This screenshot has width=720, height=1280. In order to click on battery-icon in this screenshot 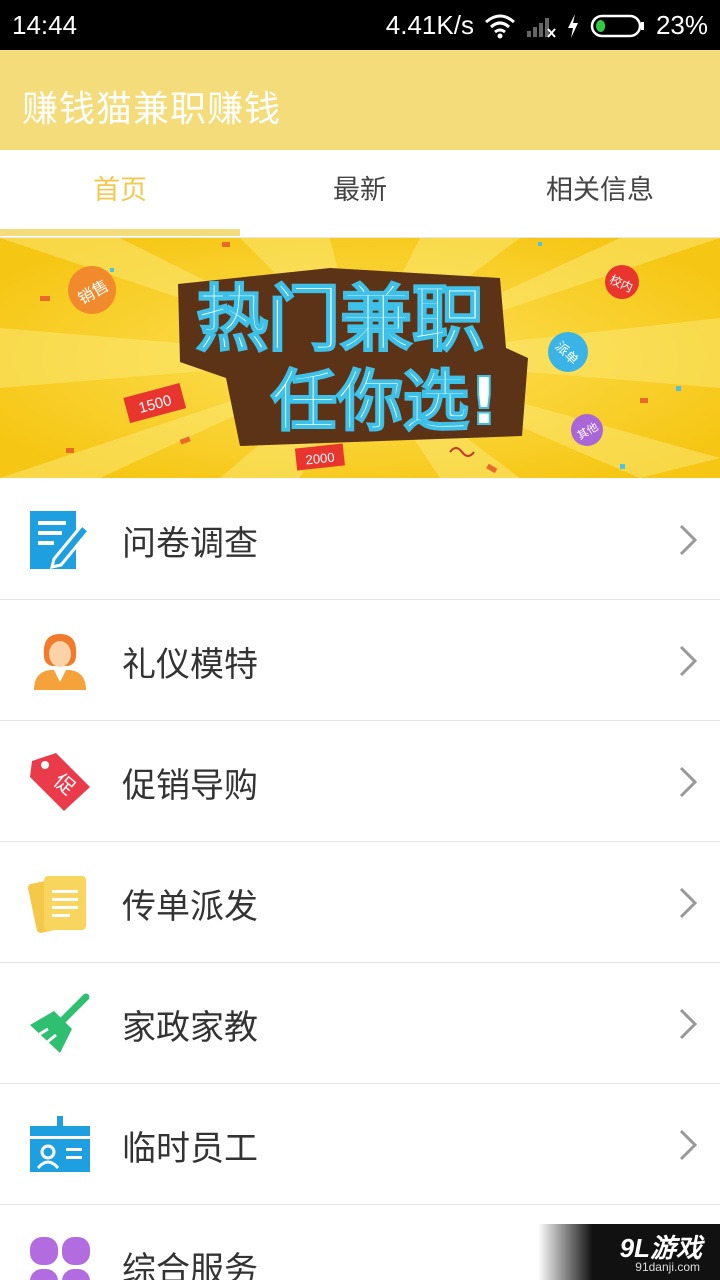, I will do `click(617, 25)`.